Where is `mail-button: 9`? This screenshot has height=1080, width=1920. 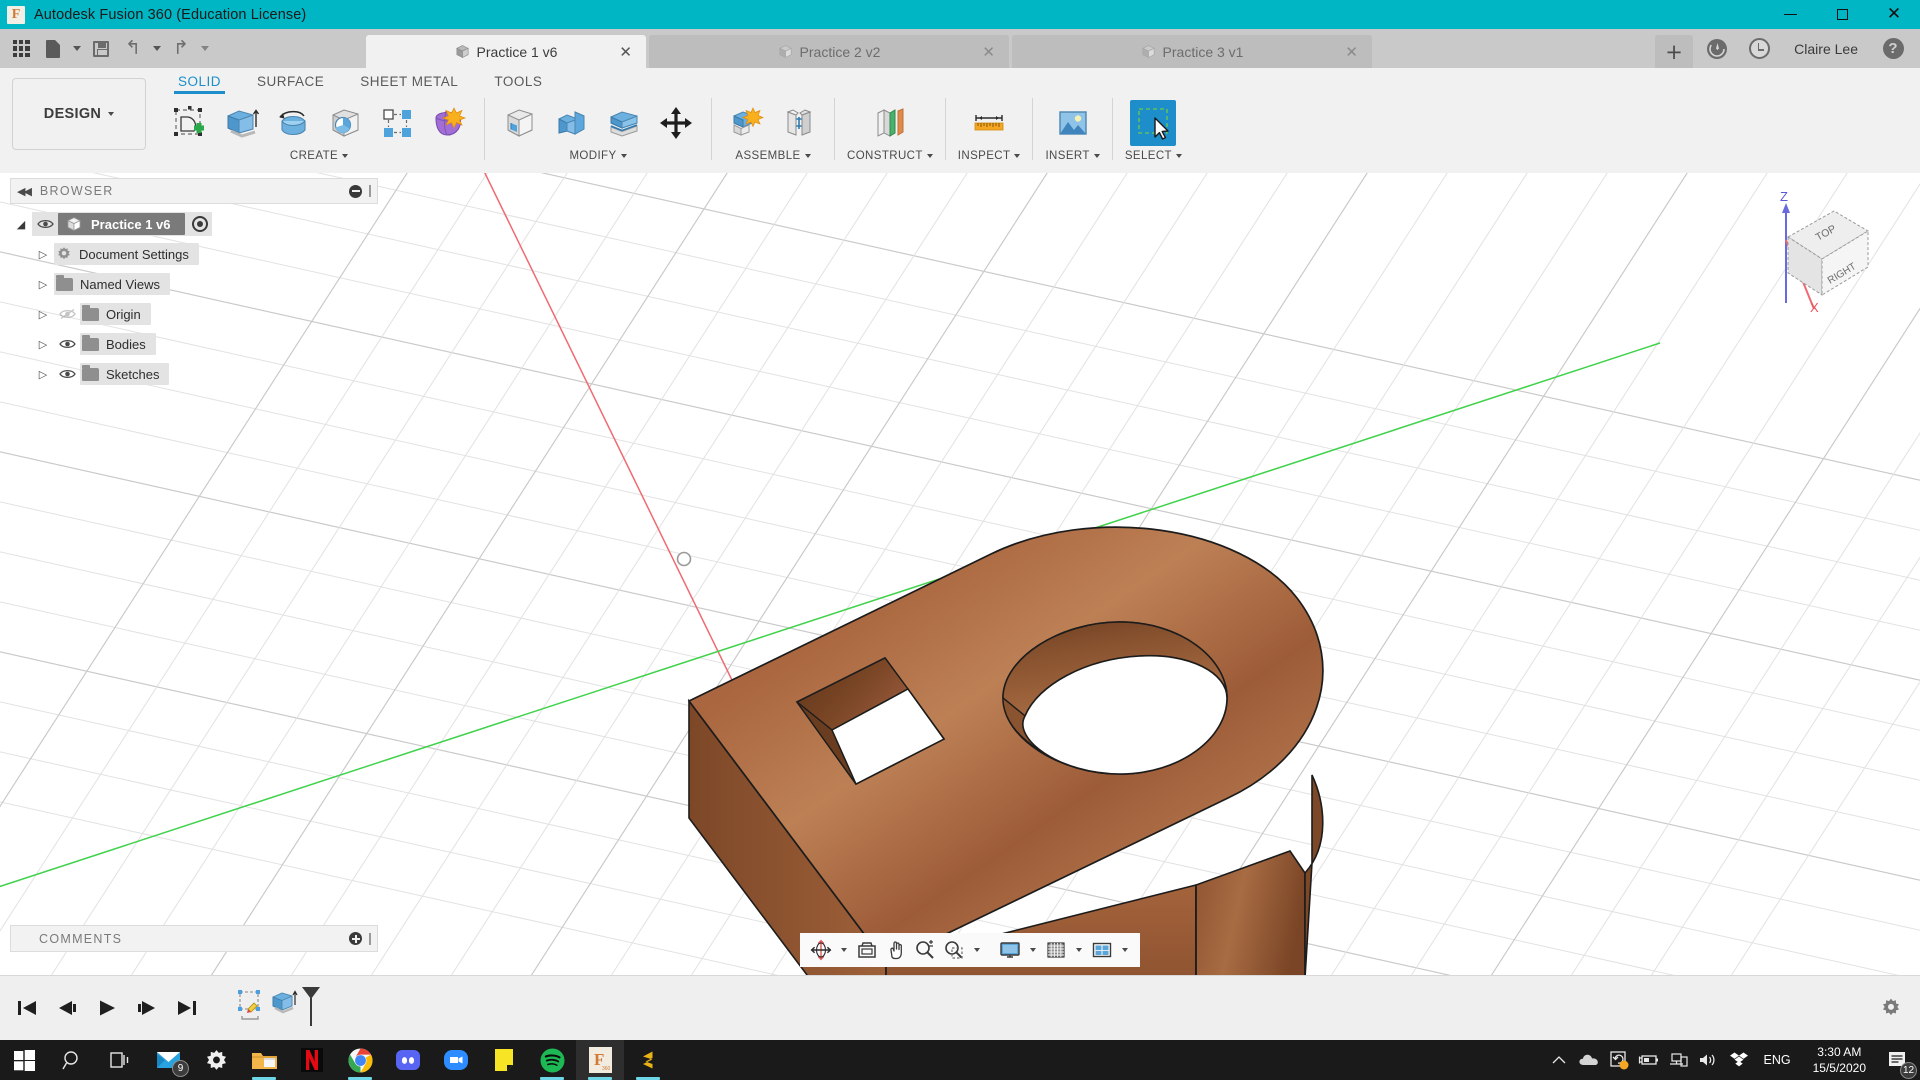
mail-button: 9 is located at coordinates (168, 1060).